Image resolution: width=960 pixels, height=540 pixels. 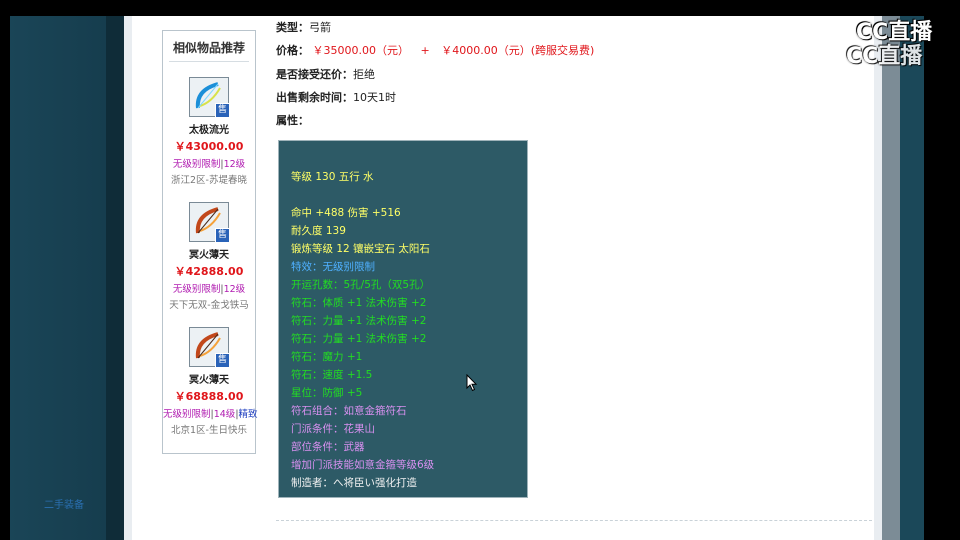 I want to click on attr-line: 符石：魔力 +1, so click(x=327, y=357).